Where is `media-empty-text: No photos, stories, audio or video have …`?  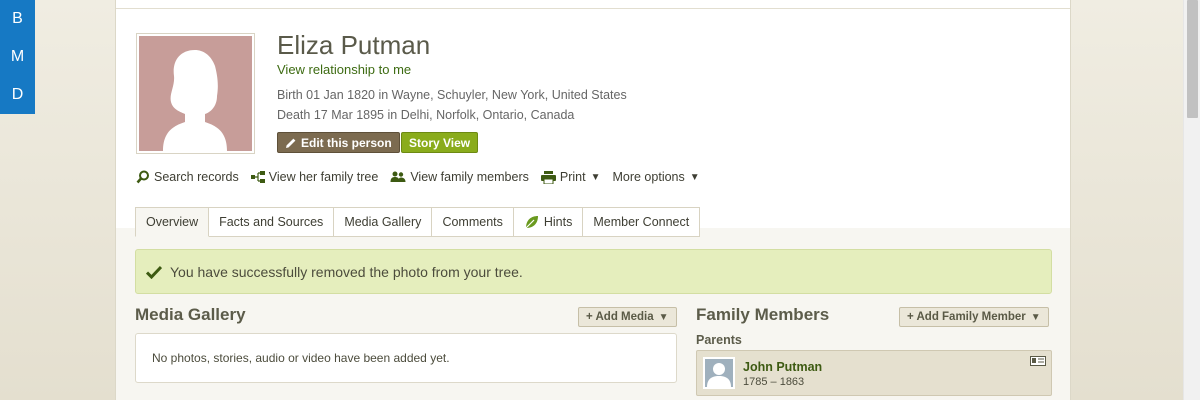
media-empty-text: No photos, stories, audio or video have … is located at coordinates (301, 358).